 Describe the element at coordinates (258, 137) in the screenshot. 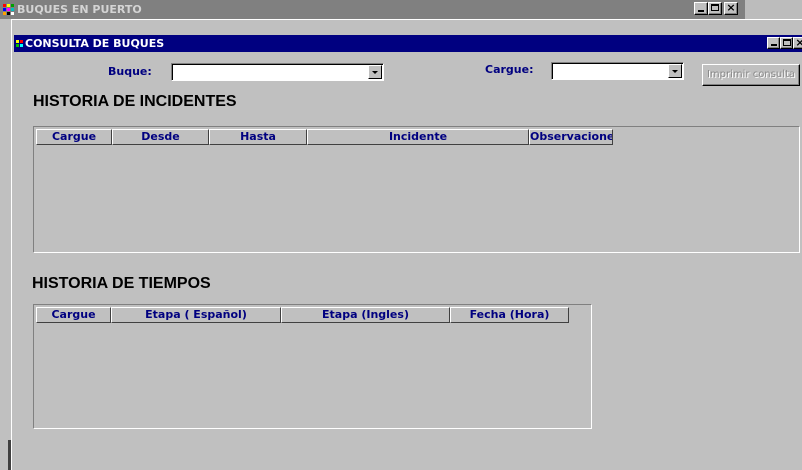

I see `column-header-hasta: Hasta` at that location.